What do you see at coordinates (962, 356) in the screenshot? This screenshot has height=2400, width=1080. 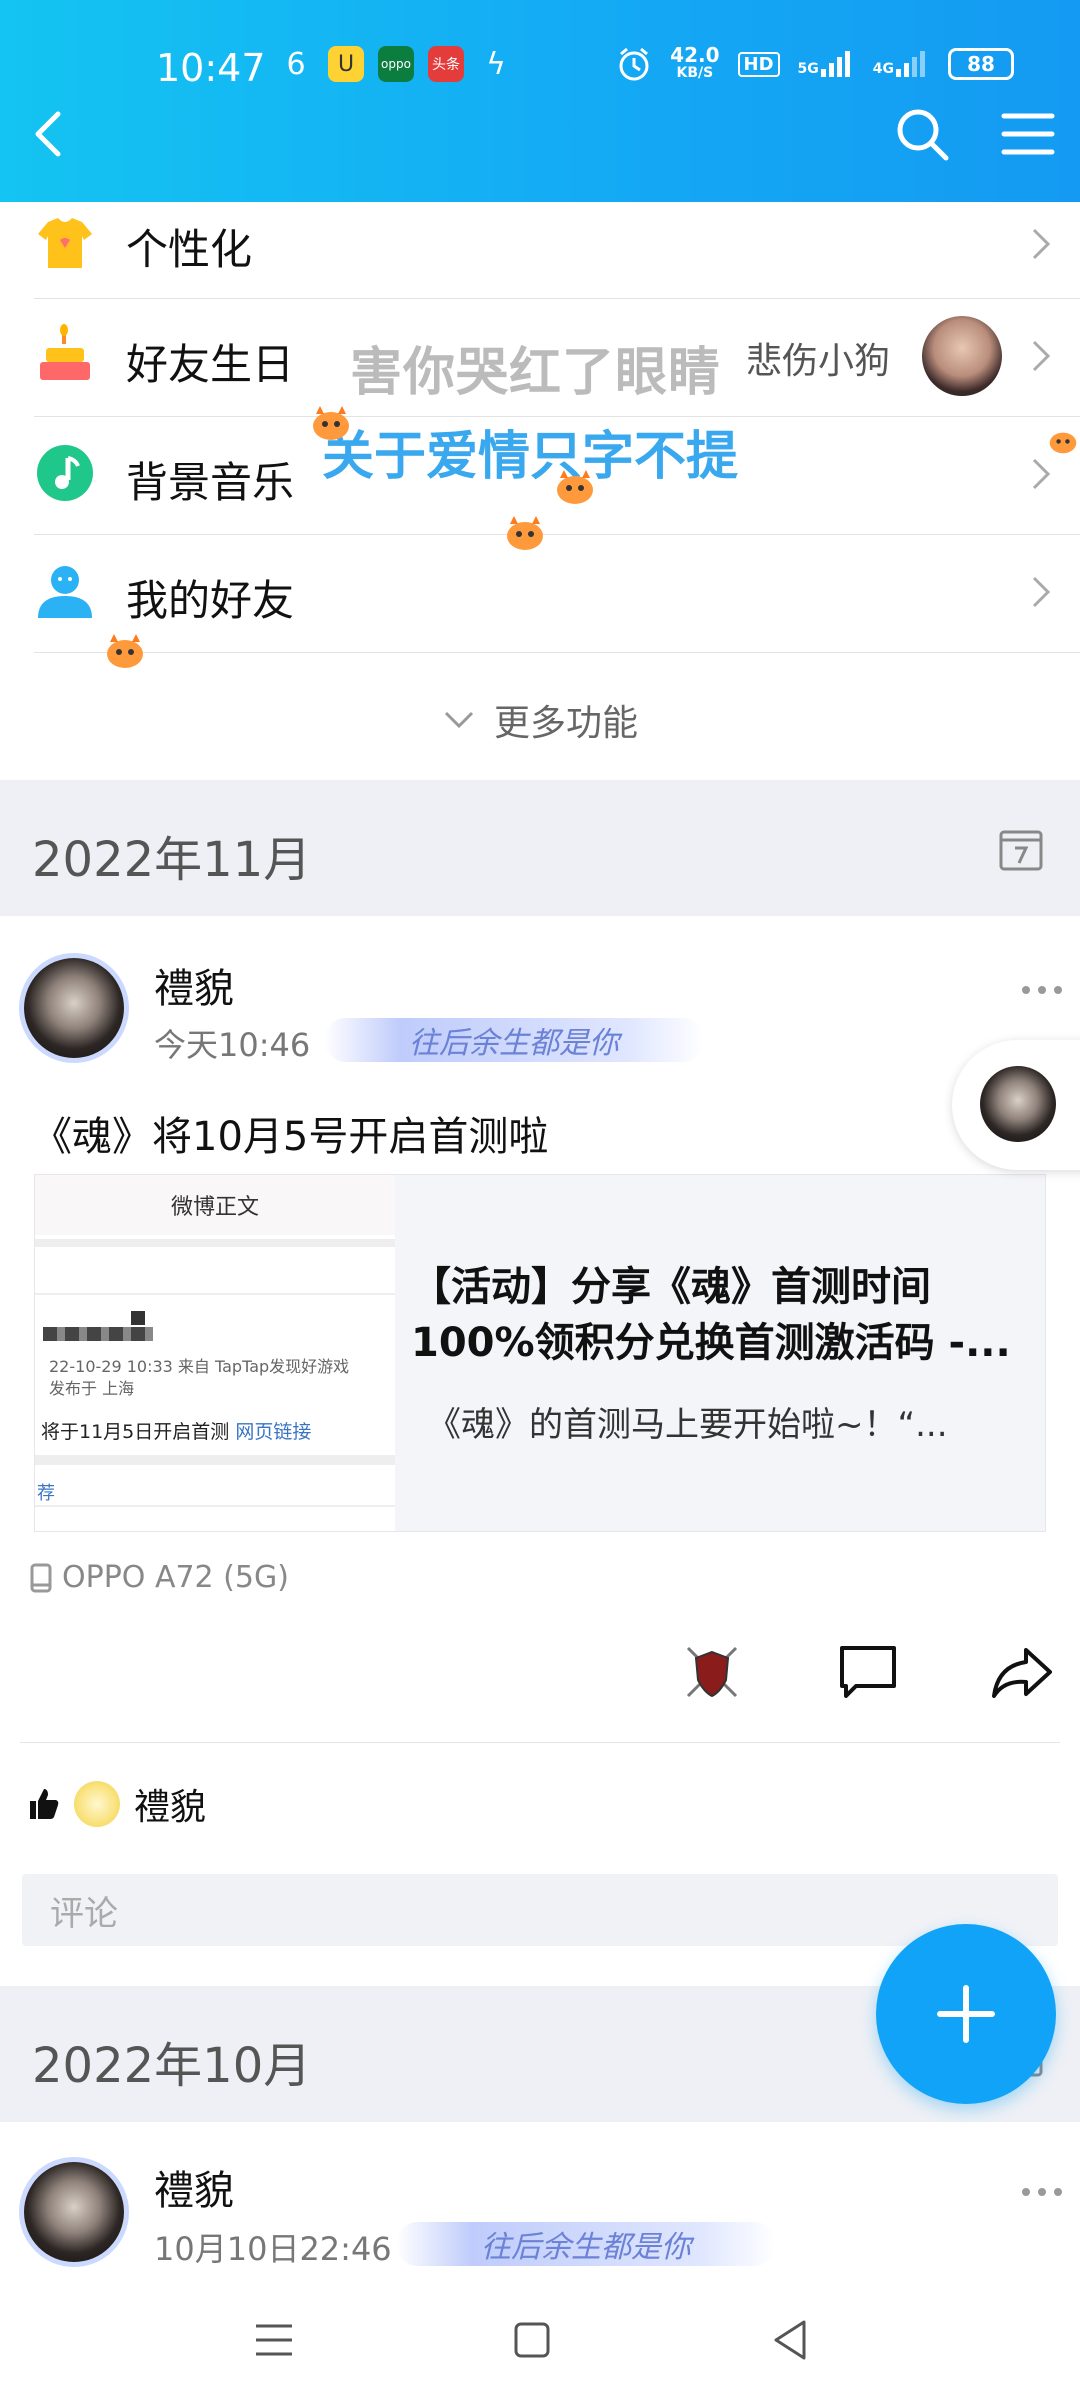 I see `birthday-friend-avatar` at bounding box center [962, 356].